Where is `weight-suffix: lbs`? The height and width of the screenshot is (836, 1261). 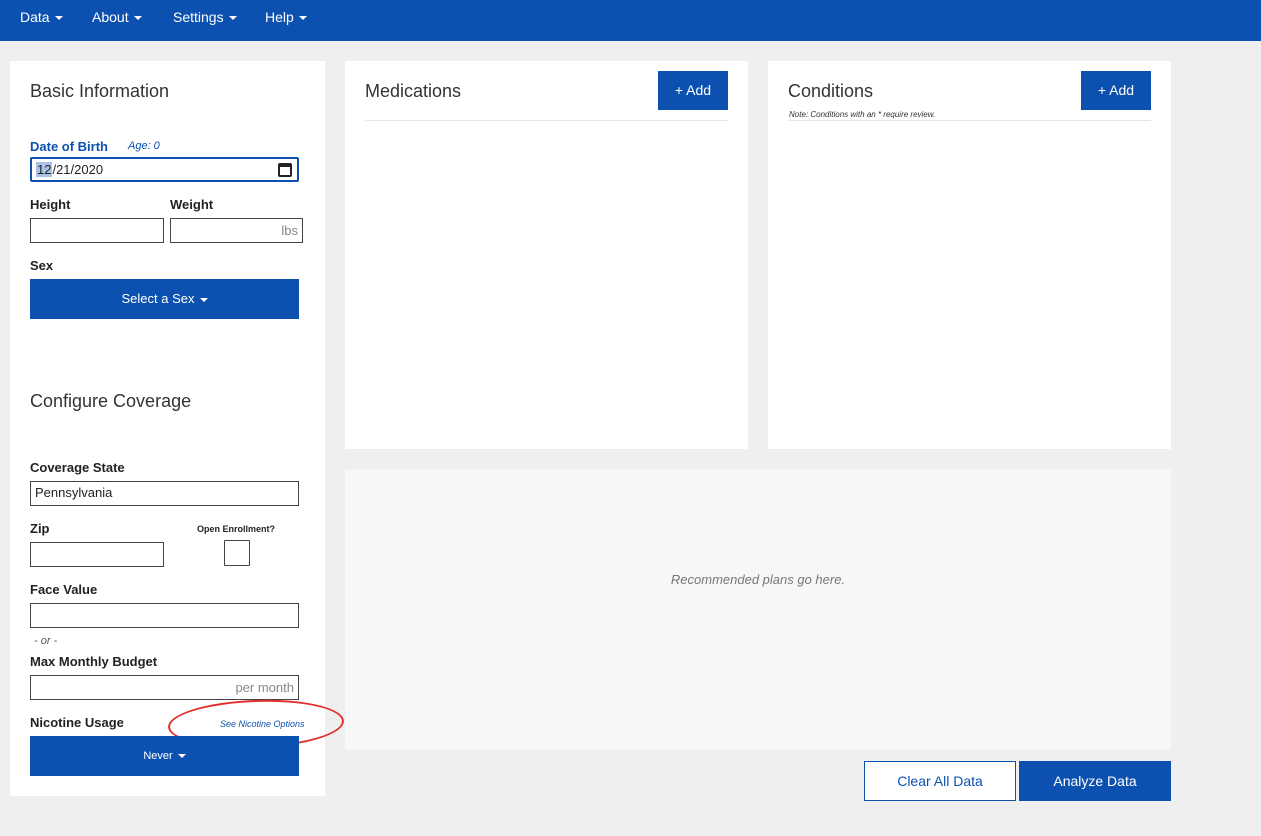 weight-suffix: lbs is located at coordinates (289, 230).